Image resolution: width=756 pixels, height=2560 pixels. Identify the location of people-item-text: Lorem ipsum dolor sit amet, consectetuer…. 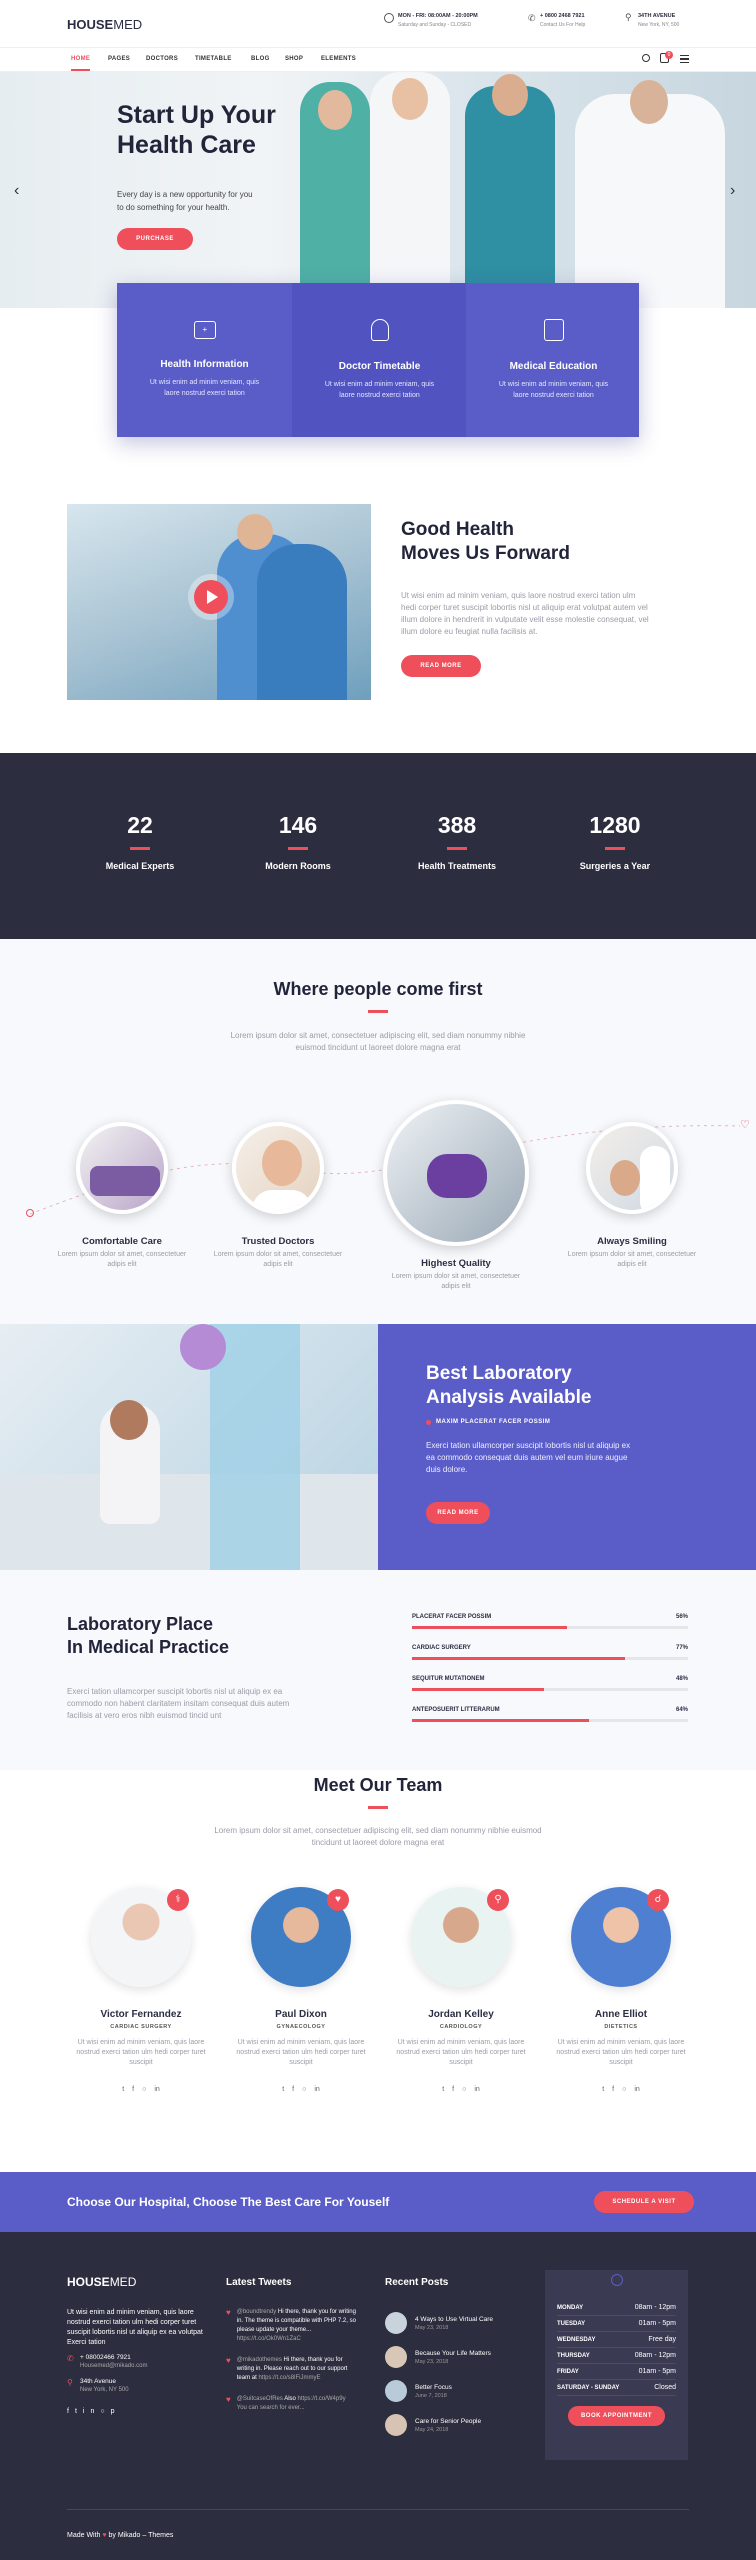
(456, 1281).